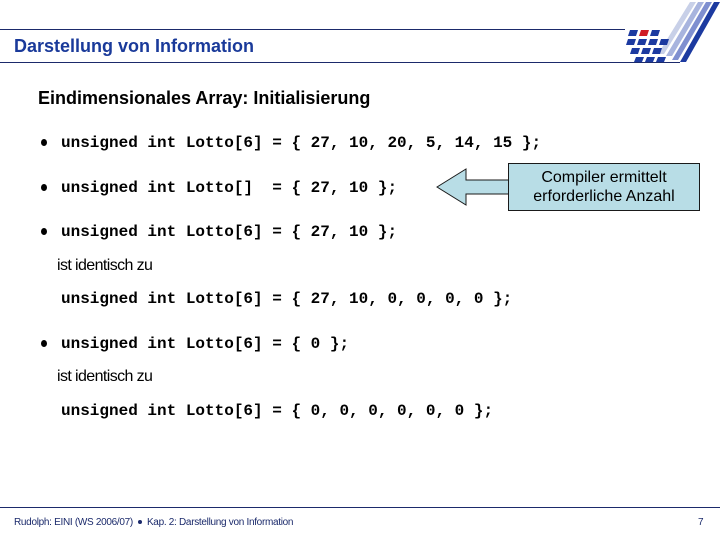  Describe the element at coordinates (604, 177) in the screenshot. I see `callout-line-1: Compiler ermittelt` at that location.